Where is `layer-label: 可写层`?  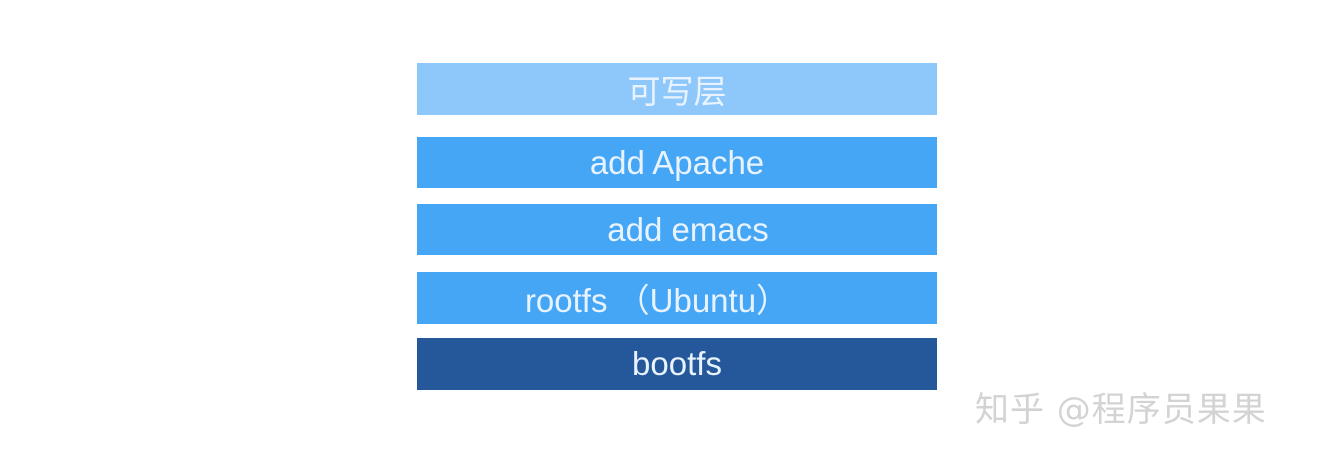 layer-label: 可写层 is located at coordinates (677, 91).